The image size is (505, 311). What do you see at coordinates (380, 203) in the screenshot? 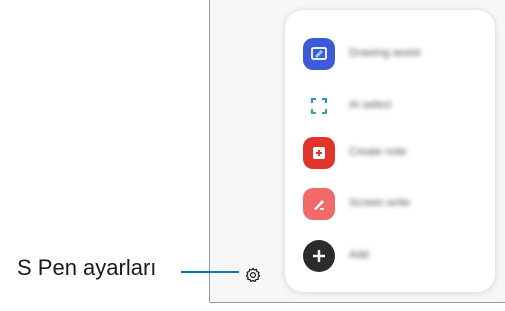
I see `air-command-item-label: Screen write` at bounding box center [380, 203].